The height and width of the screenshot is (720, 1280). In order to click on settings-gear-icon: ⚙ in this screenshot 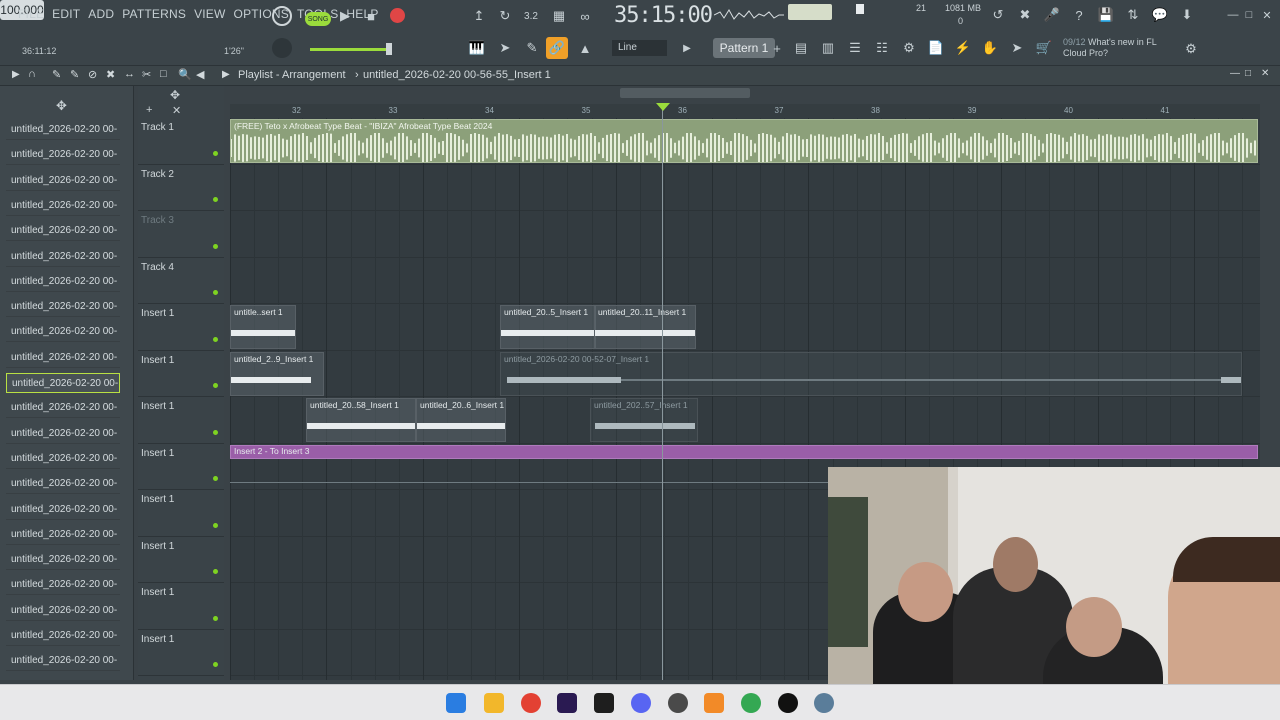, I will do `click(1191, 49)`.